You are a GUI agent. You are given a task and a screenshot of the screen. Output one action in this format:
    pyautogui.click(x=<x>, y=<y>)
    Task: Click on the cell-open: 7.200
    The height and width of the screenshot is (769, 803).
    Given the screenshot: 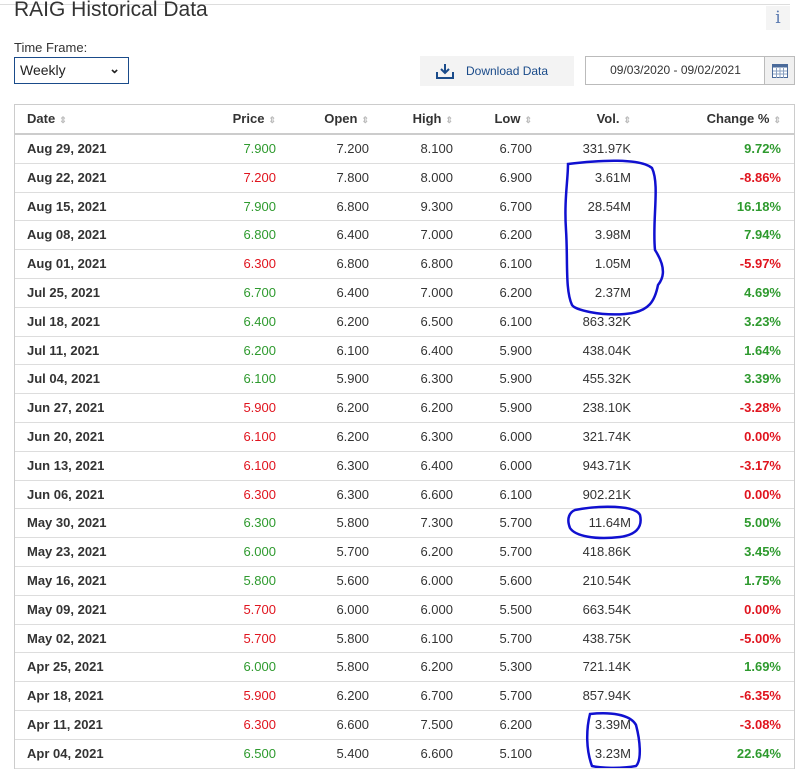 What is the action you would take?
    pyautogui.click(x=352, y=148)
    